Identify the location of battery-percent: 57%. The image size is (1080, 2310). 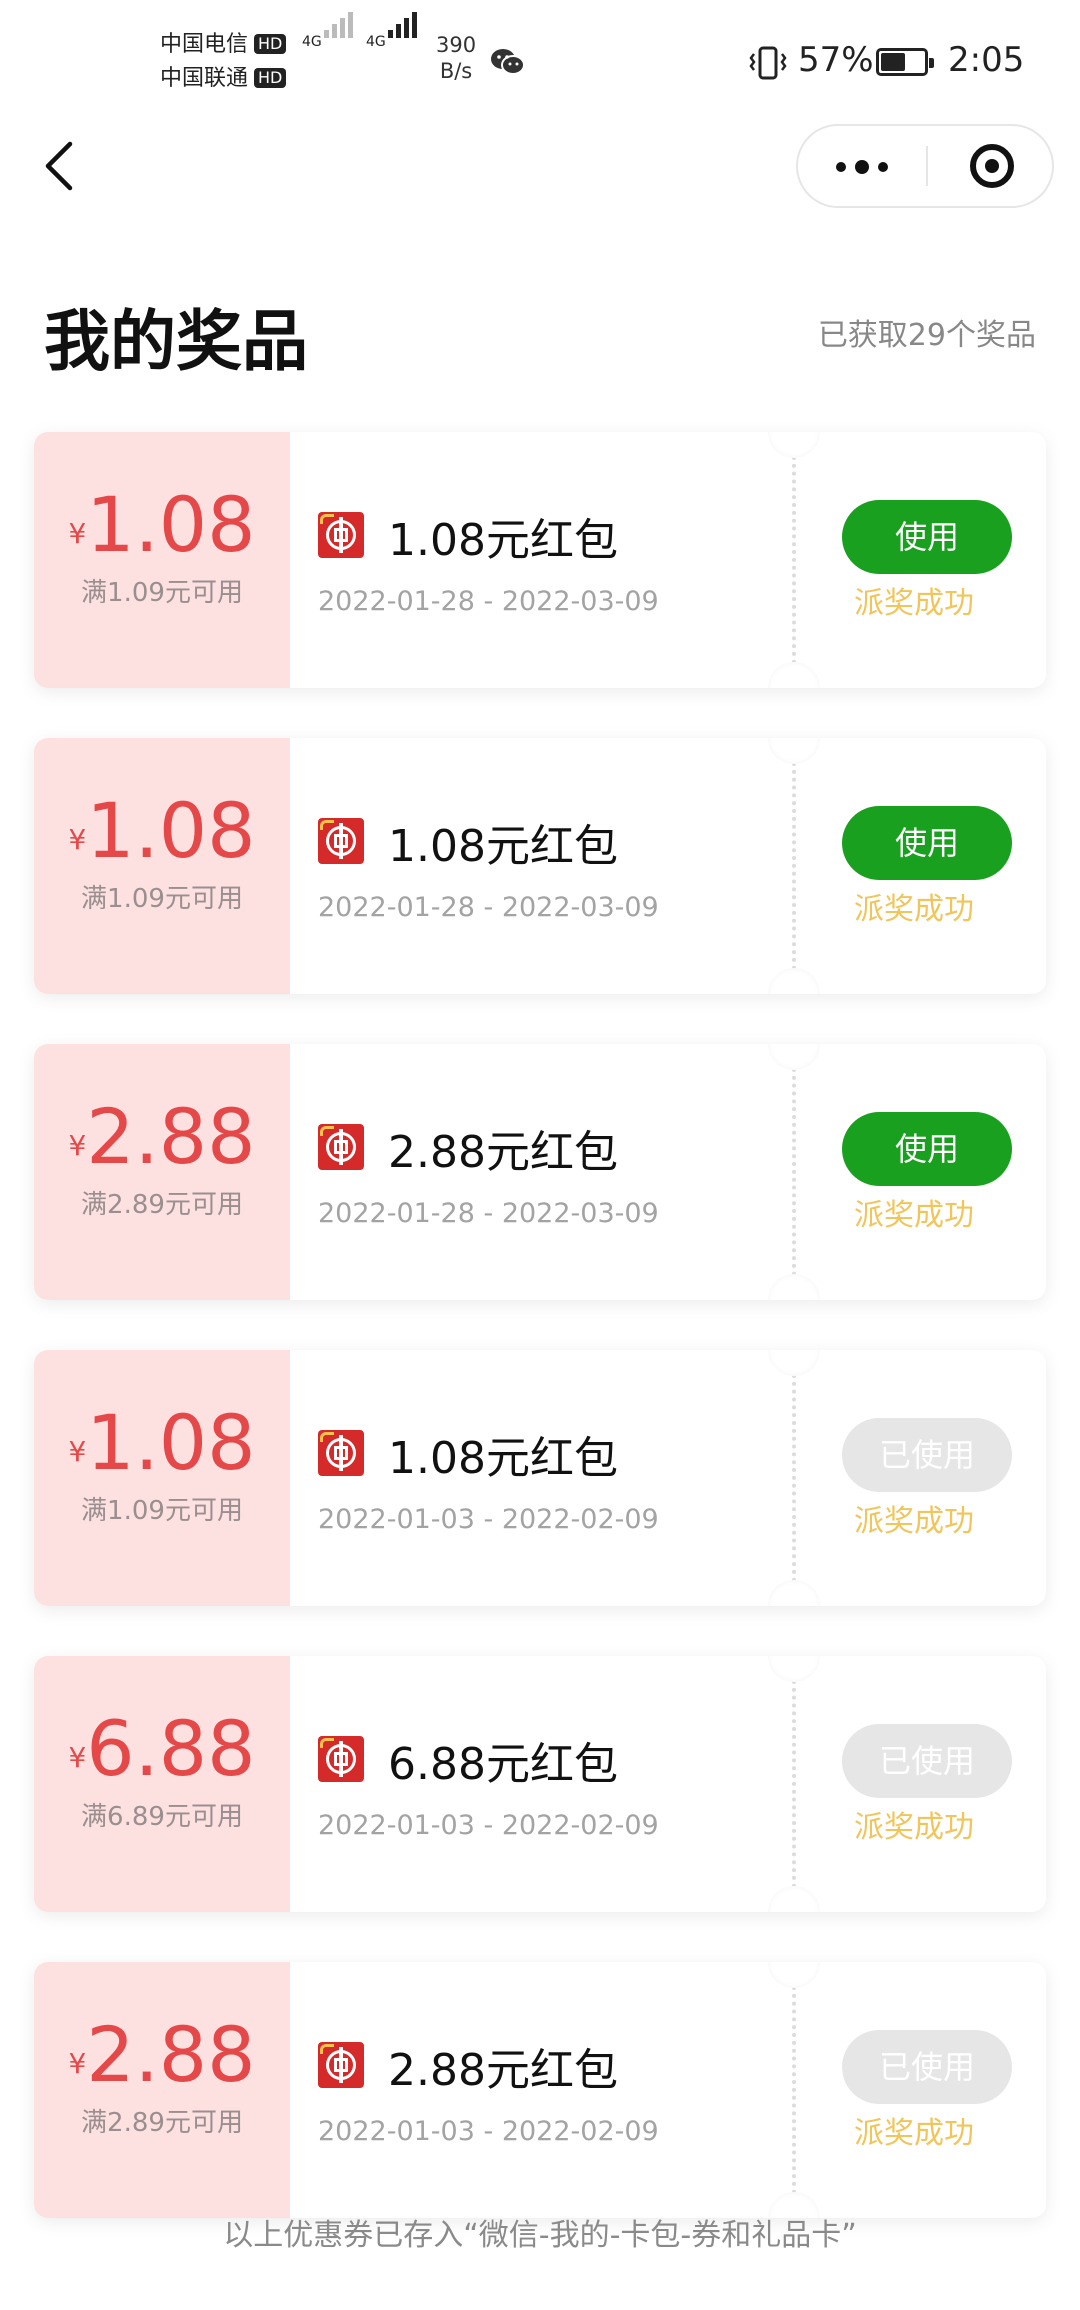
(836, 60).